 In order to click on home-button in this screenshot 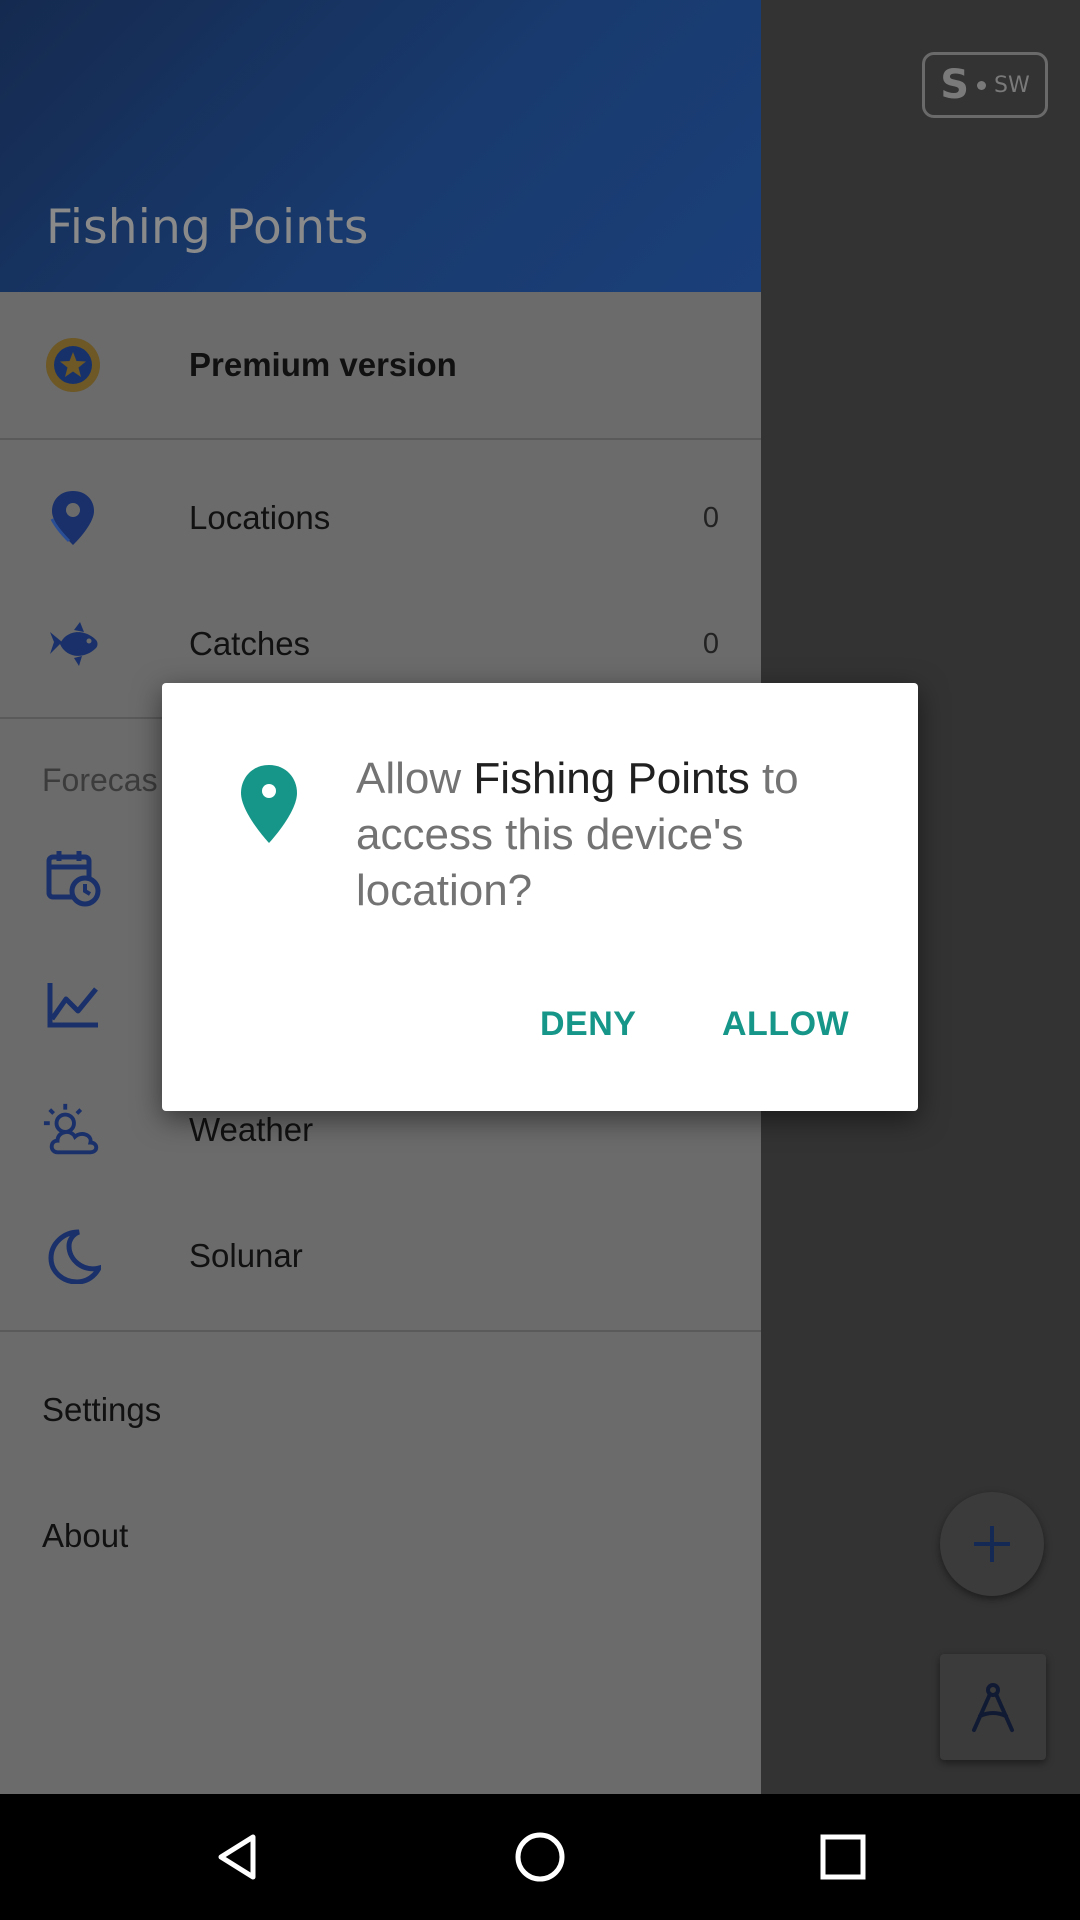, I will do `click(540, 1857)`.